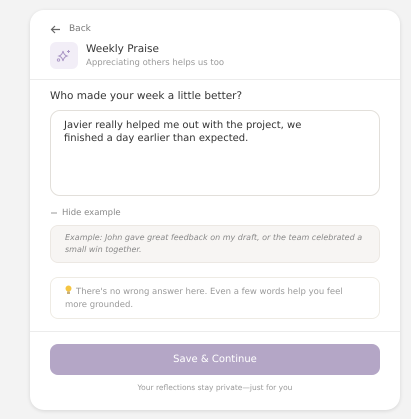 This screenshot has height=419, width=411. I want to click on lightbulb-icon, so click(68, 290).